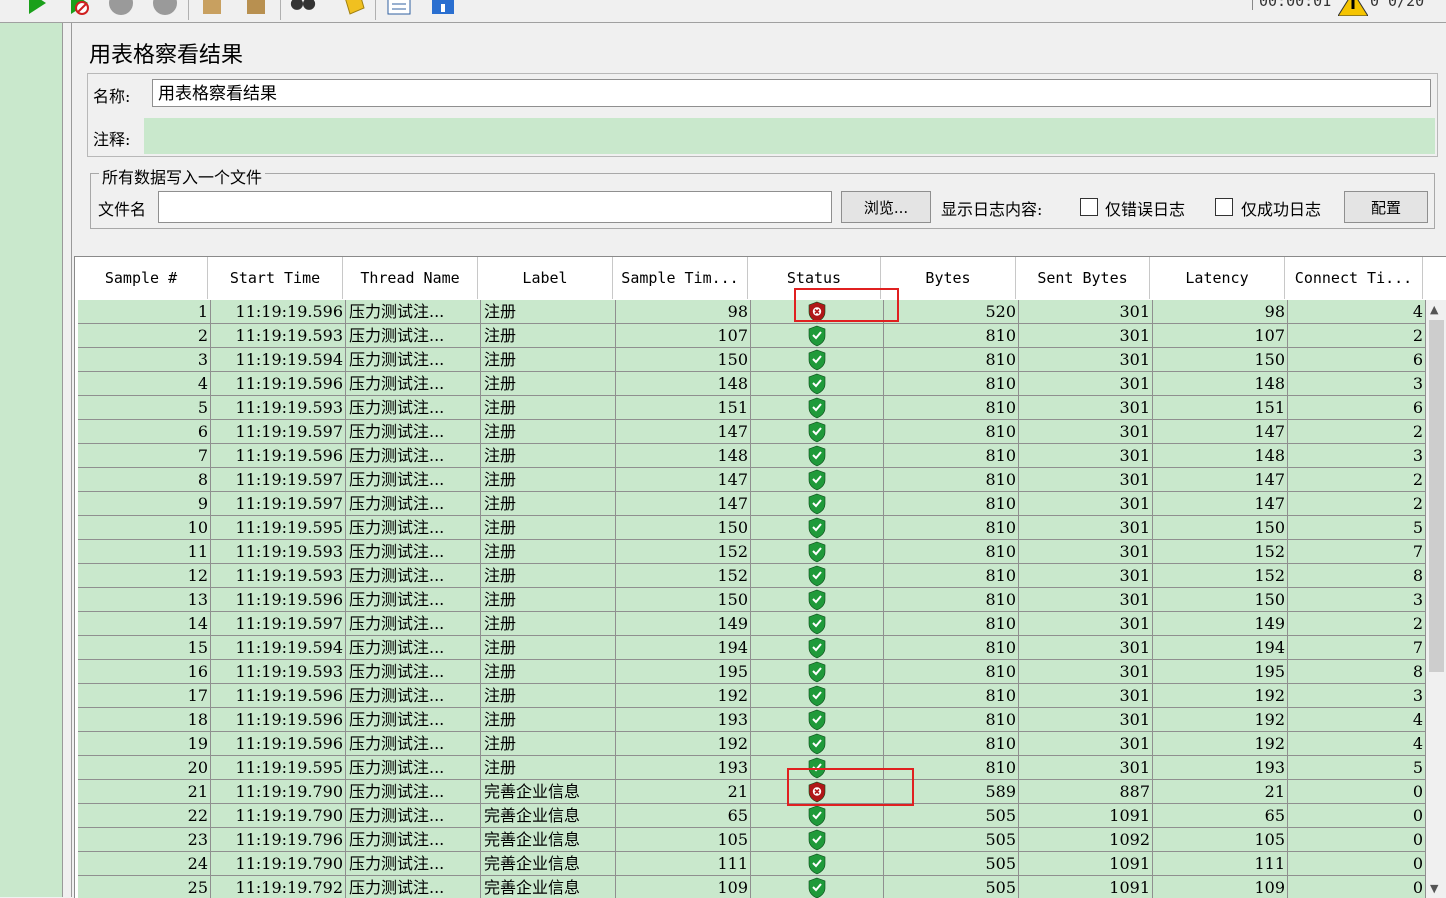 The width and height of the screenshot is (1446, 898). I want to click on sample-number-cell: 4, so click(144, 384).